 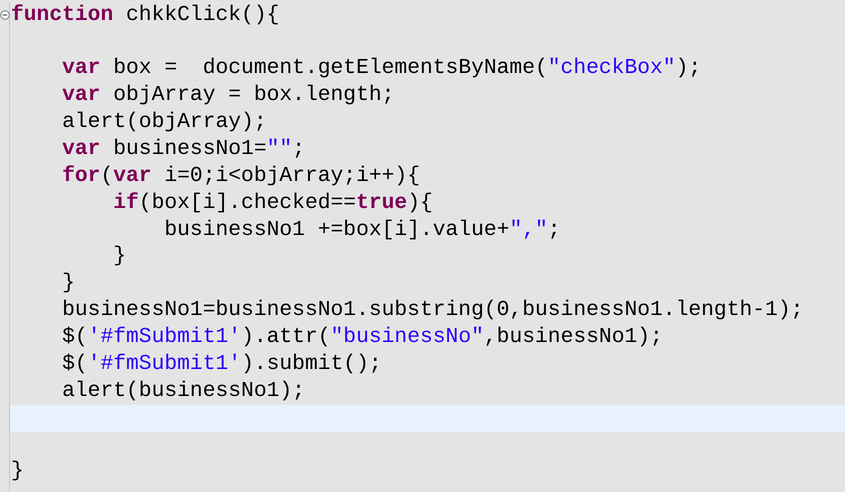 I want to click on code-line: var businessNo1="";, so click(x=183, y=149).